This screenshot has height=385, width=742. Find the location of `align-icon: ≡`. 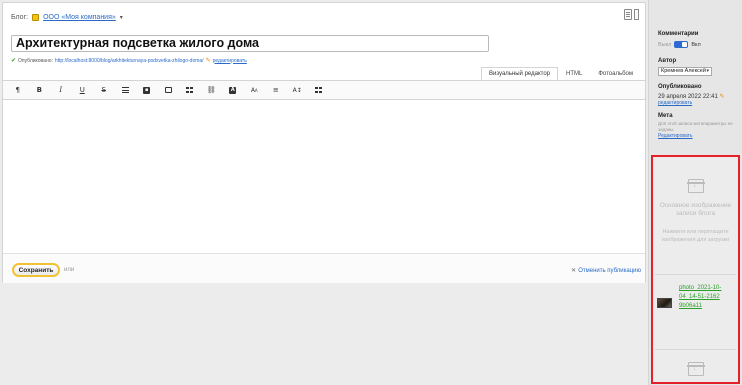

align-icon: ≡ is located at coordinates (276, 90).